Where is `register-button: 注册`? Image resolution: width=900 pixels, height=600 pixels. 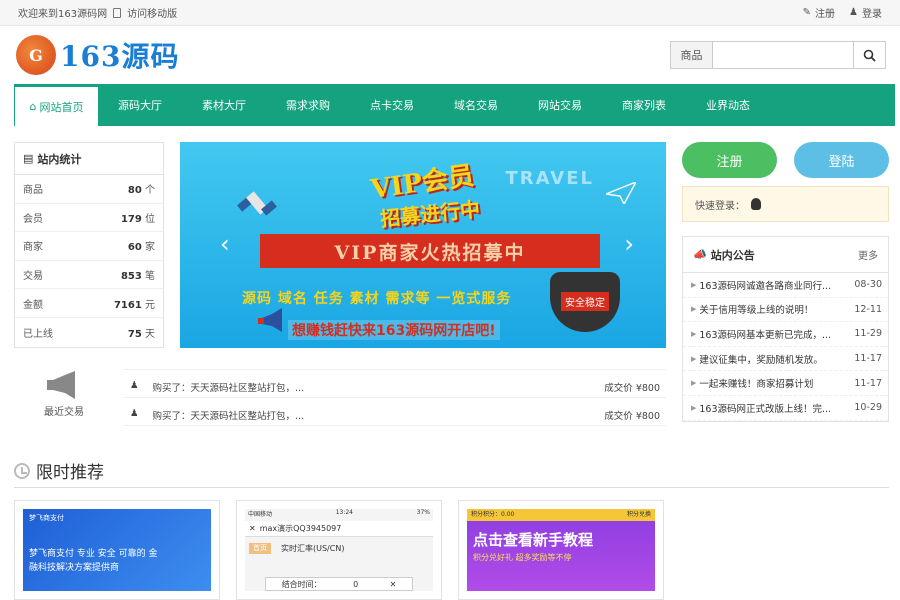 register-button: 注册 is located at coordinates (729, 160).